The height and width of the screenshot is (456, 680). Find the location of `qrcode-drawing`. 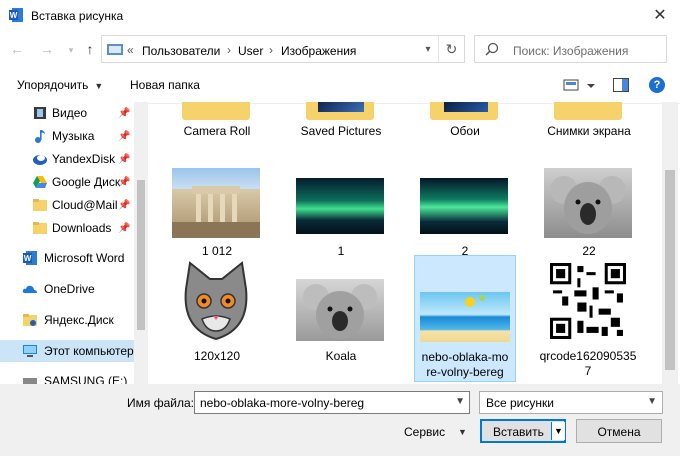

qrcode-drawing is located at coordinates (588, 301).